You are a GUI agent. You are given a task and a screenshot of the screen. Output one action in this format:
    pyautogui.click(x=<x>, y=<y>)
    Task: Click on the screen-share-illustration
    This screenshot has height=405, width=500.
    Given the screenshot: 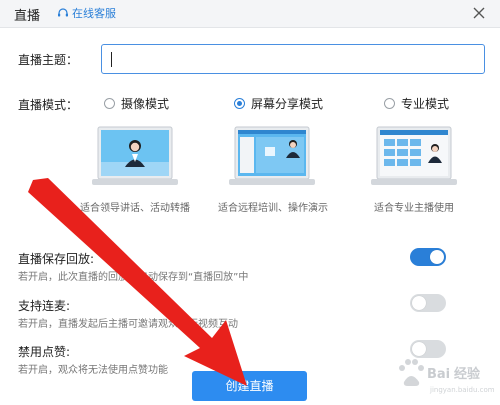 What is the action you would take?
    pyautogui.click(x=272, y=157)
    